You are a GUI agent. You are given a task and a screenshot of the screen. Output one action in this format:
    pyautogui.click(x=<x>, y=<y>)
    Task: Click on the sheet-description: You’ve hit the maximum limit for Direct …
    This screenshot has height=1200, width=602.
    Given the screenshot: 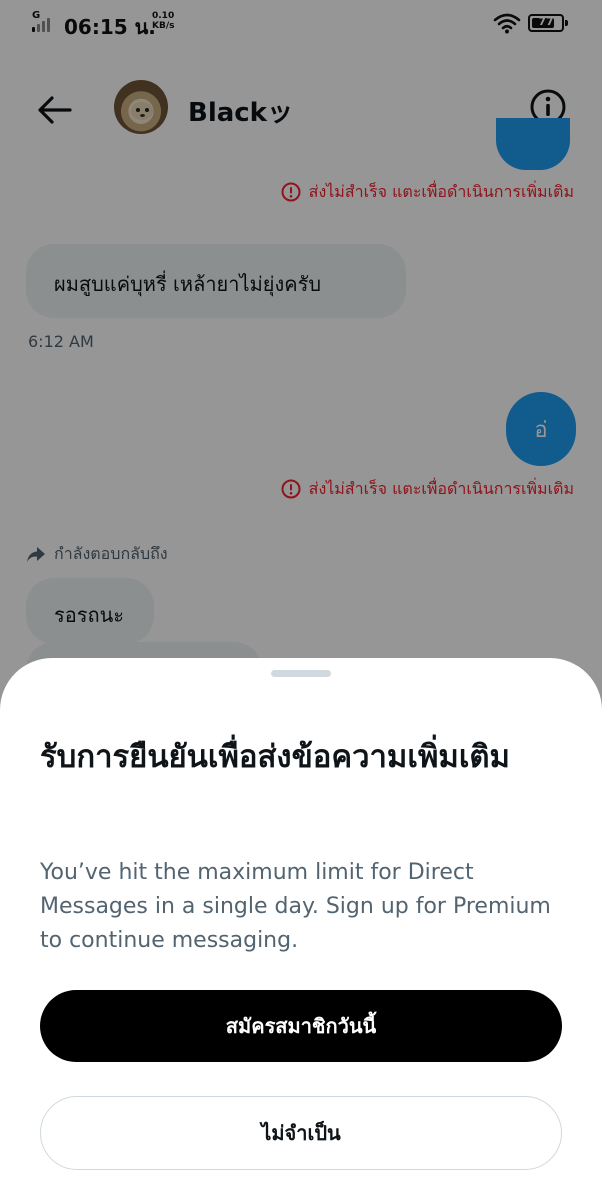 What is the action you would take?
    pyautogui.click(x=295, y=906)
    